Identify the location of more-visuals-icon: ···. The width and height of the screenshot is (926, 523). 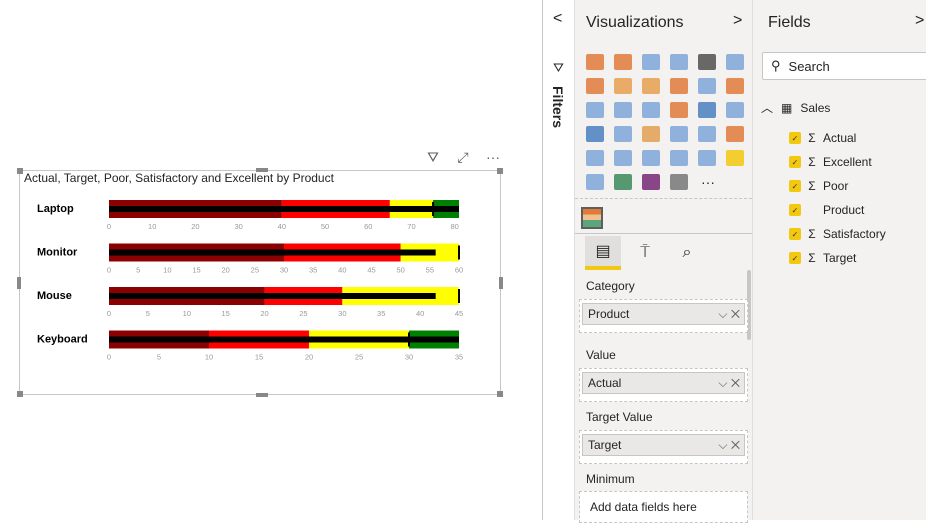
(709, 182).